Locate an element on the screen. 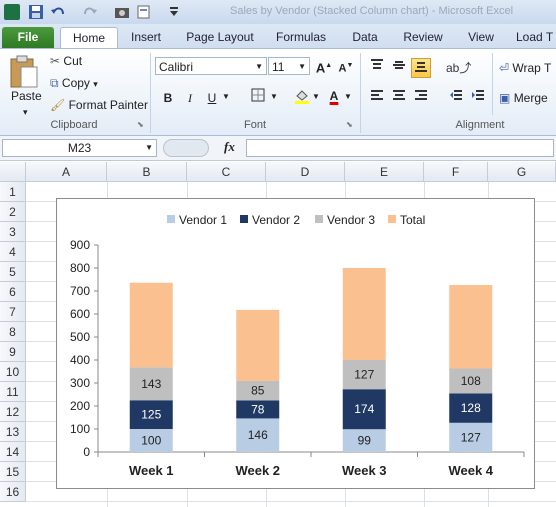 Image resolution: width=556 pixels, height=507 pixels. data-label: 174 is located at coordinates (364, 409).